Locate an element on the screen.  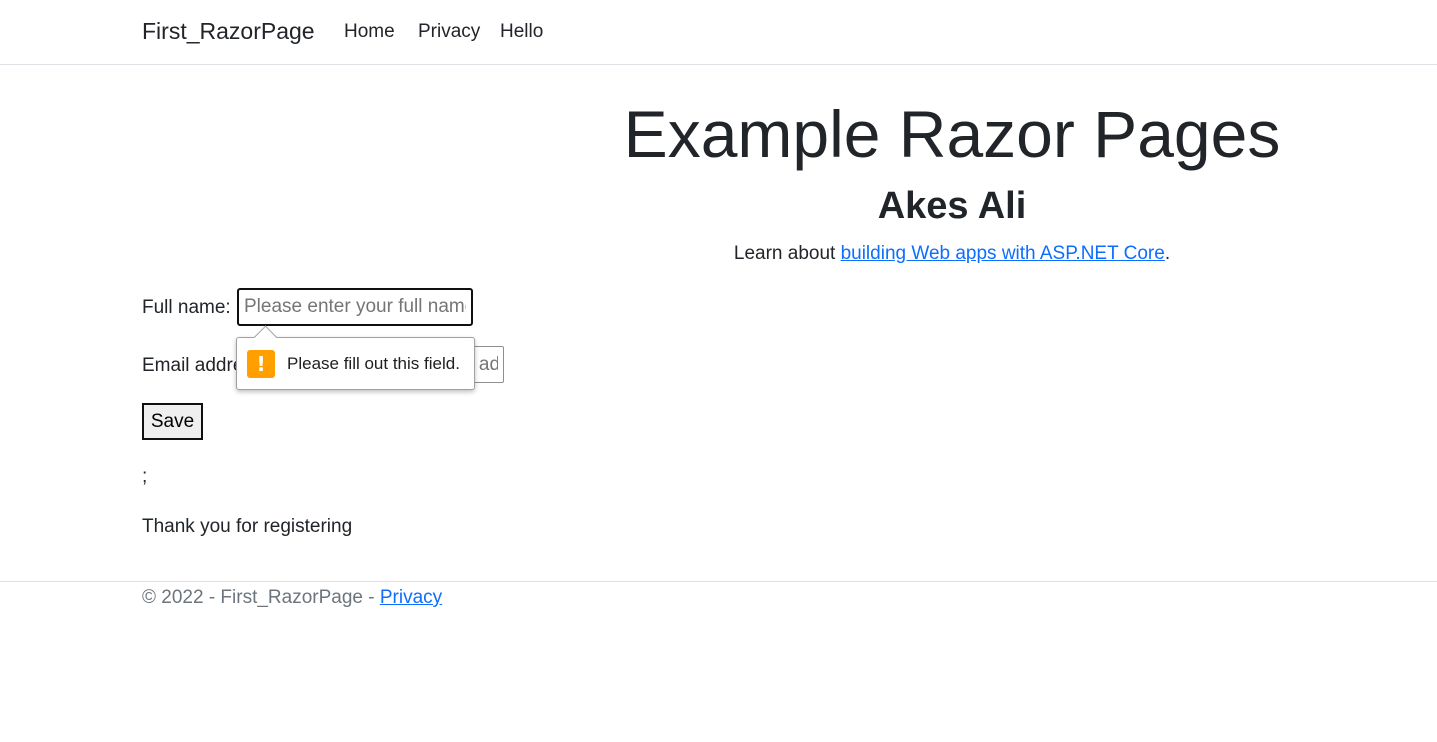
learn-suffix: . is located at coordinates (1167, 253).